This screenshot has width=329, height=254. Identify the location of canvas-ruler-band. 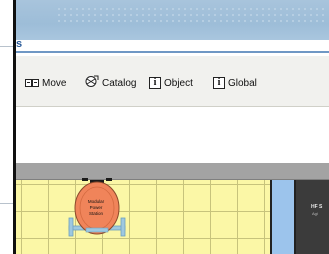
(172, 171).